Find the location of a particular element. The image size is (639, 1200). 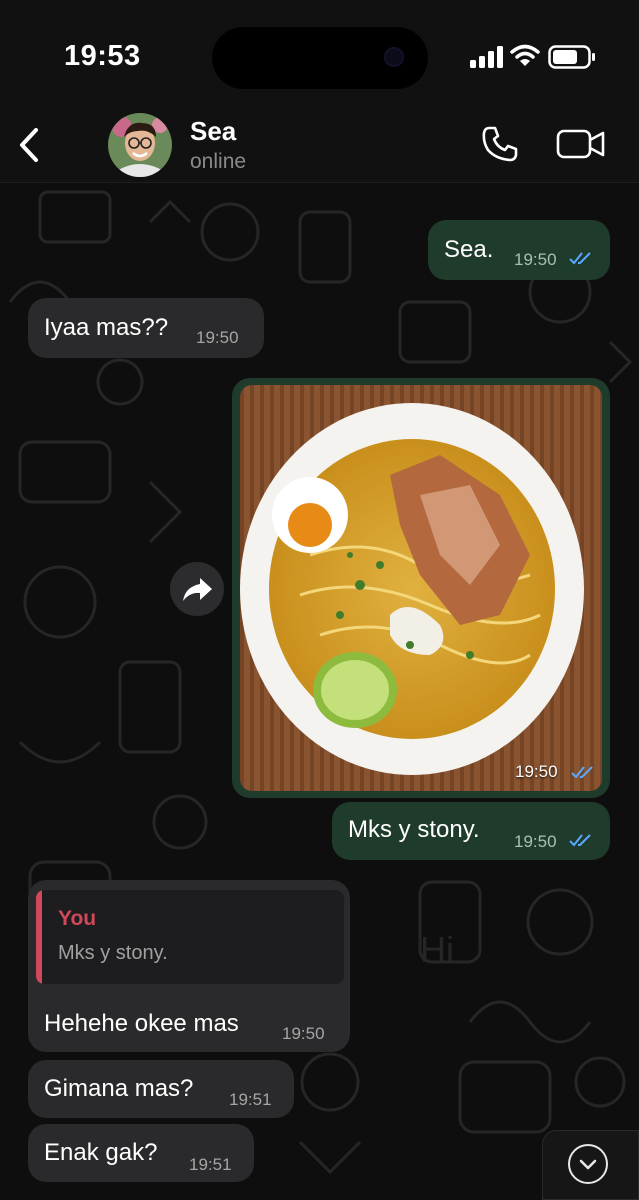

battery-icon is located at coordinates (571, 57).